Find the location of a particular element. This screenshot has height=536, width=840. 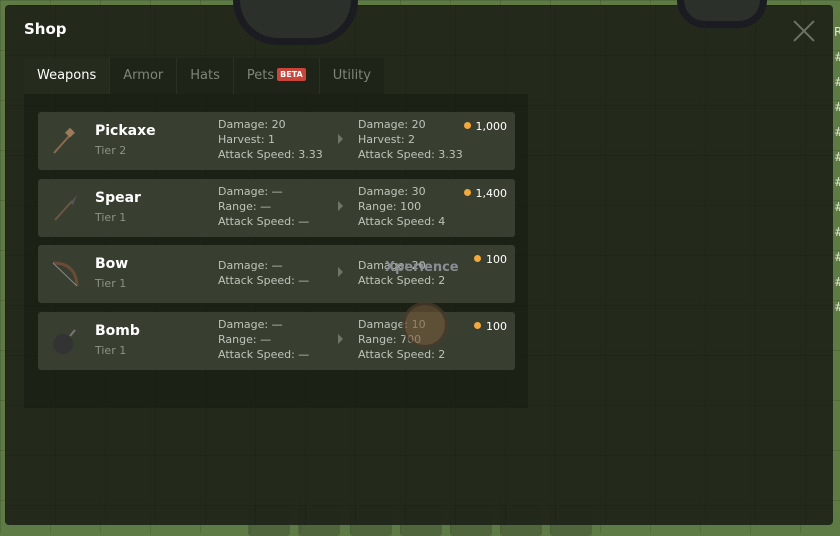

next-stats: Damage: 20 Harvest: 2 Attack Speed: 3.33 is located at coordinates (410, 139).